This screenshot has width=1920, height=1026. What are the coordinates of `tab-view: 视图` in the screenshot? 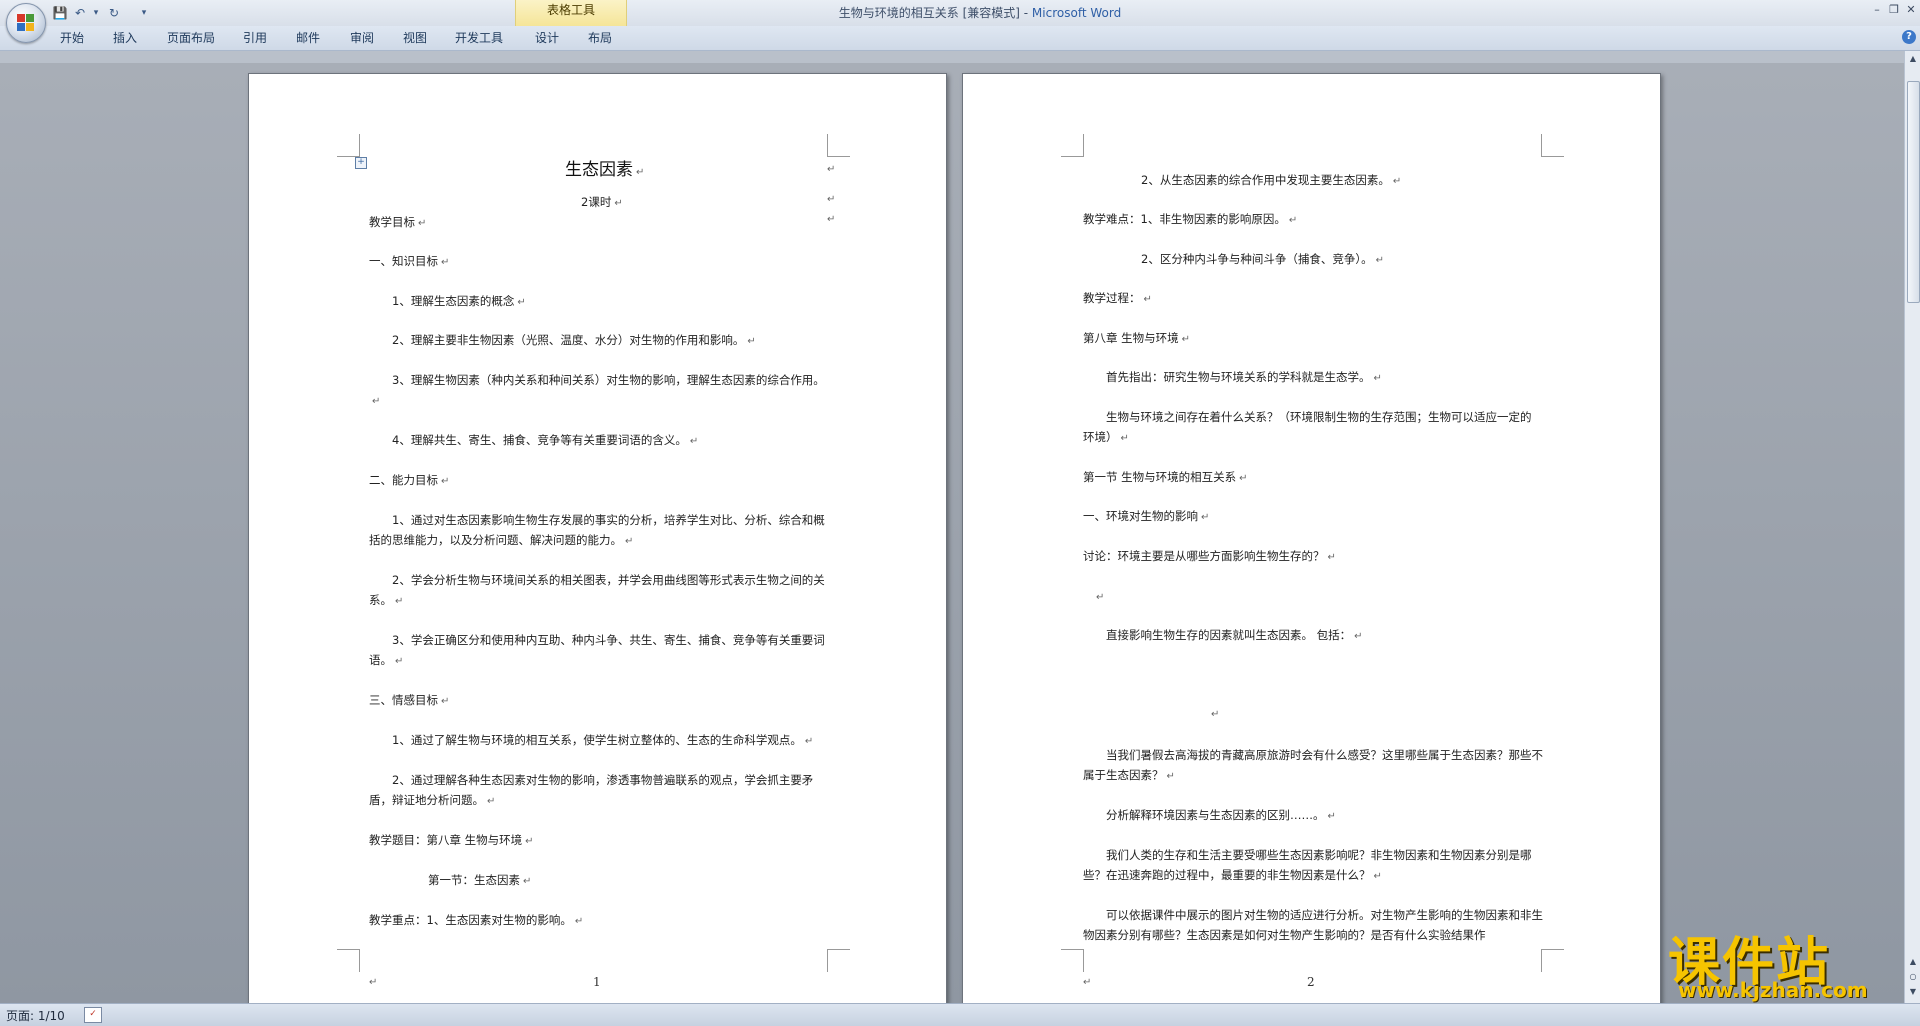 It's located at (415, 38).